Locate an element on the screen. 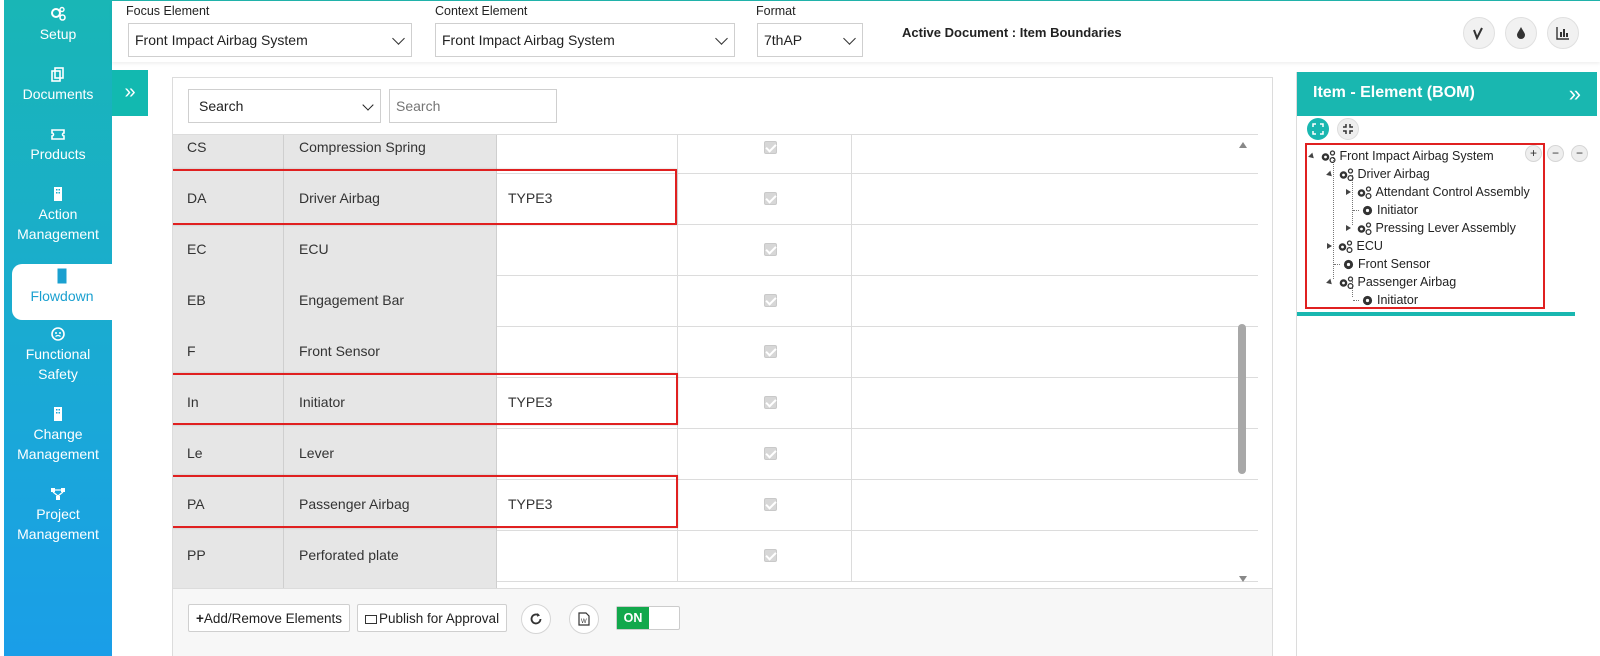  code-cell: CS is located at coordinates (228, 154).